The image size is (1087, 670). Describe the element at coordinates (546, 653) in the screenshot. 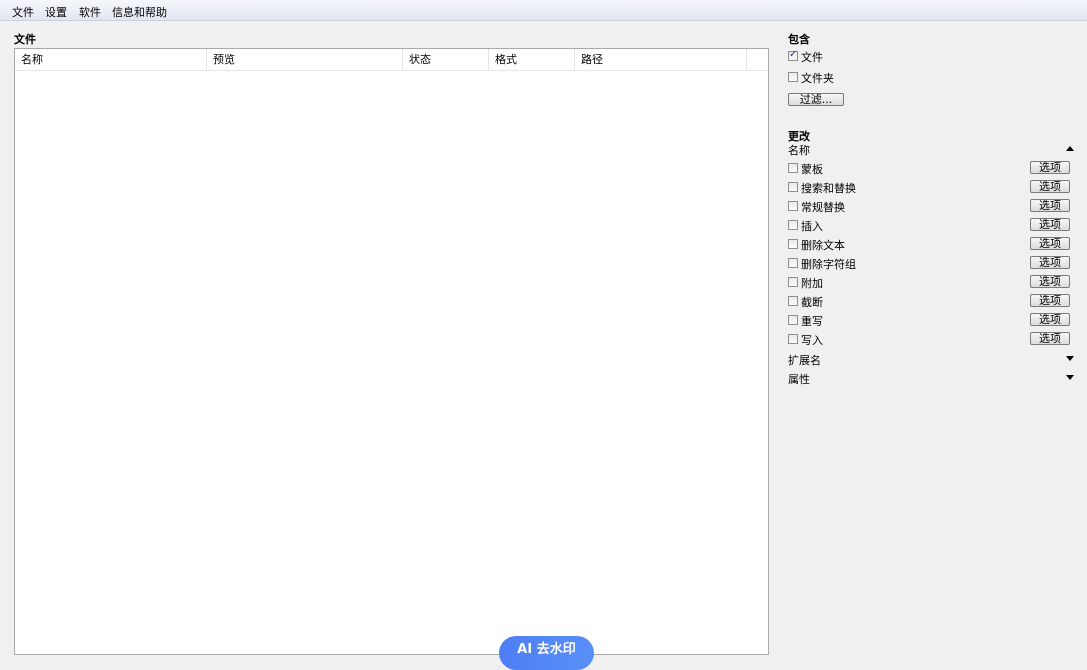

I see `ai-watermark-badge: AI 去水印` at that location.